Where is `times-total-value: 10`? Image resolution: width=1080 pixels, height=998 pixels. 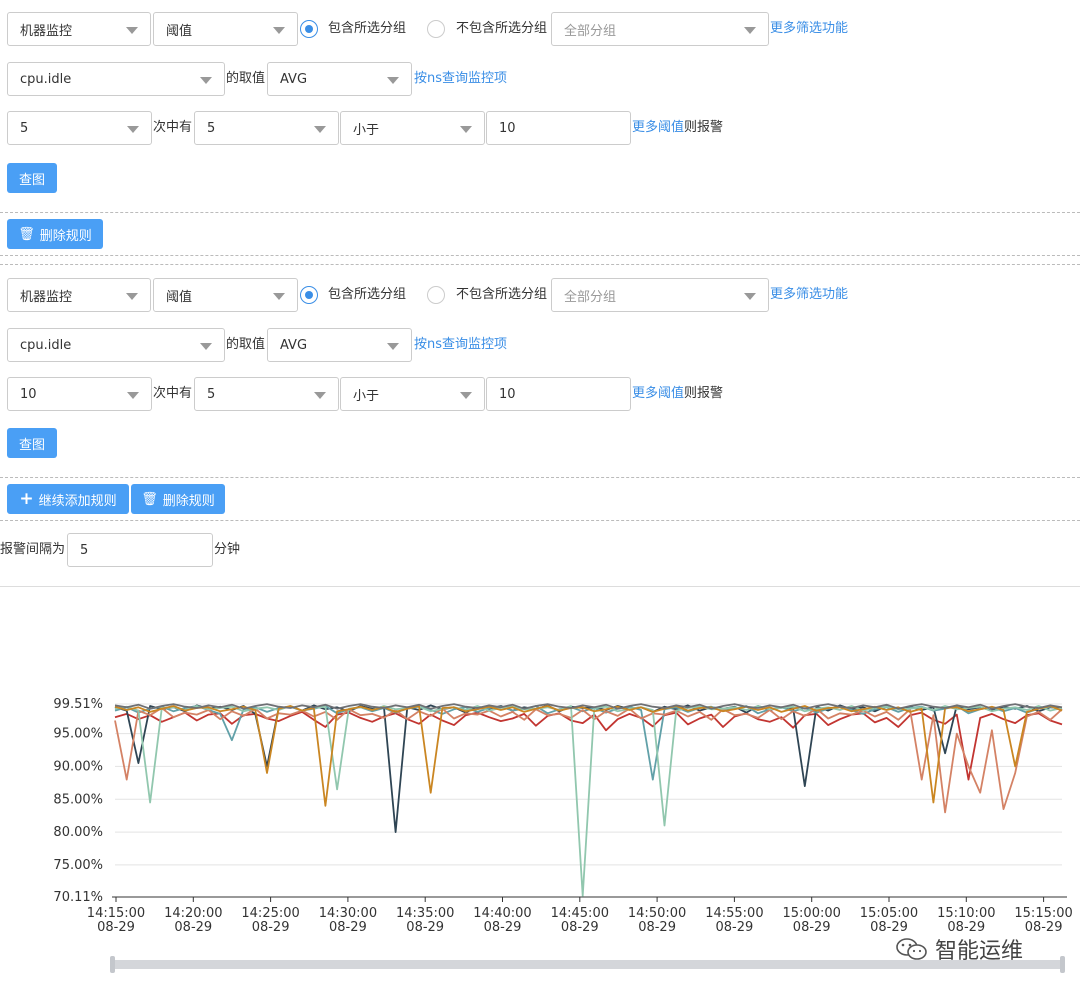 times-total-value: 10 is located at coordinates (28, 394).